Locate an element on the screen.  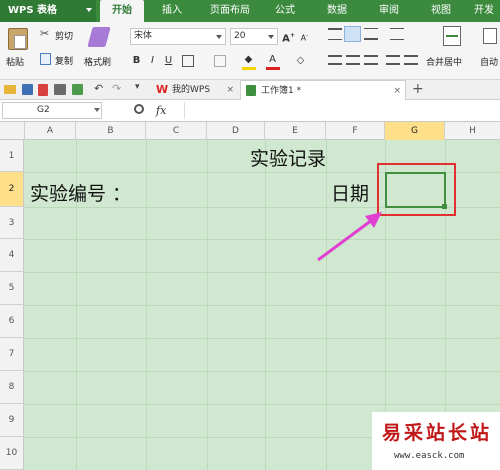
borders-icon is located at coordinates (188, 61).